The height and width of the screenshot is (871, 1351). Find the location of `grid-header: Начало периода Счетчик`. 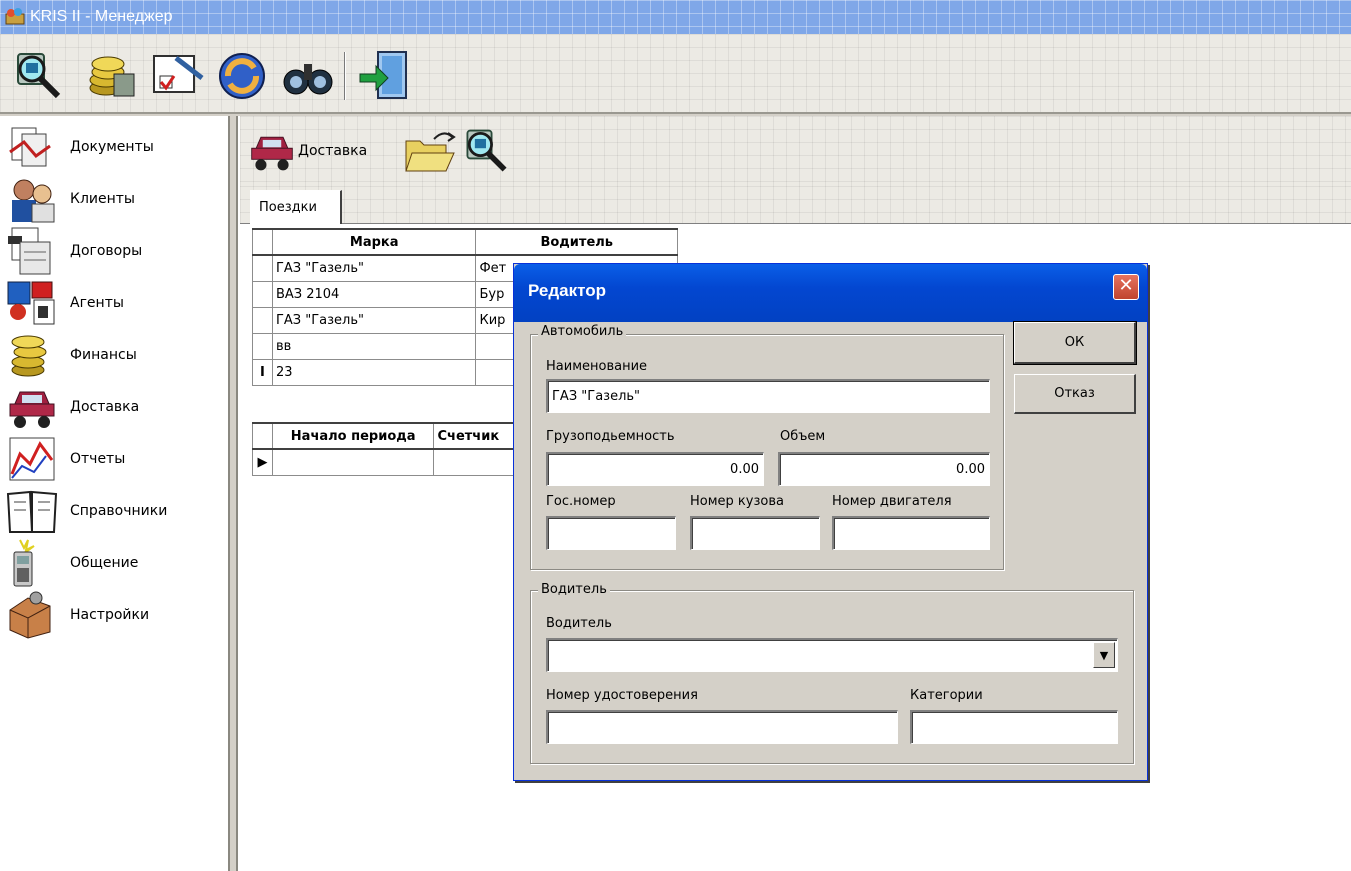

grid-header: Начало периода Счетчик is located at coordinates (397, 436).